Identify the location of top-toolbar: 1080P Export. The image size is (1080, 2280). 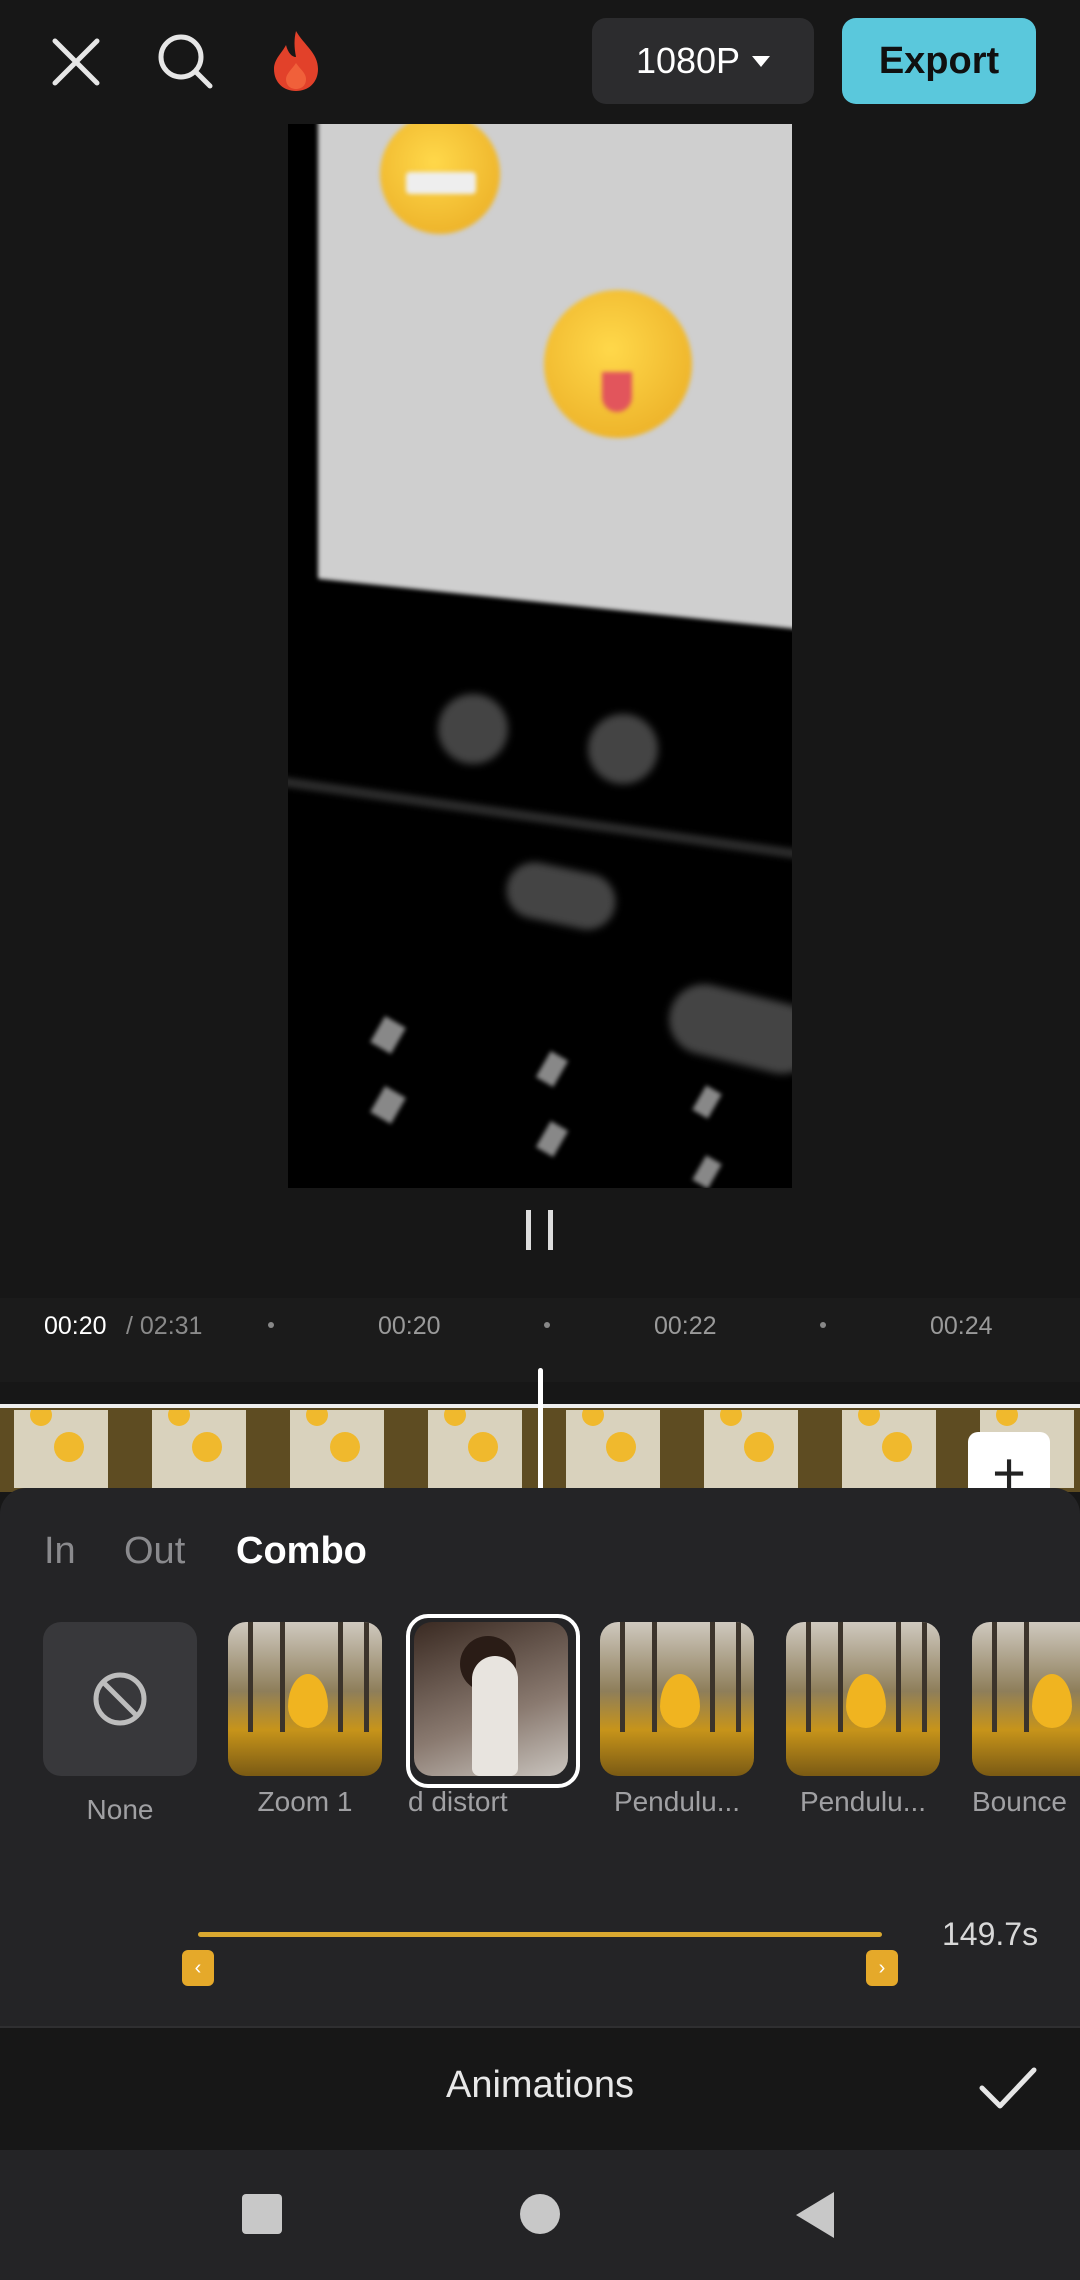
(540, 62).